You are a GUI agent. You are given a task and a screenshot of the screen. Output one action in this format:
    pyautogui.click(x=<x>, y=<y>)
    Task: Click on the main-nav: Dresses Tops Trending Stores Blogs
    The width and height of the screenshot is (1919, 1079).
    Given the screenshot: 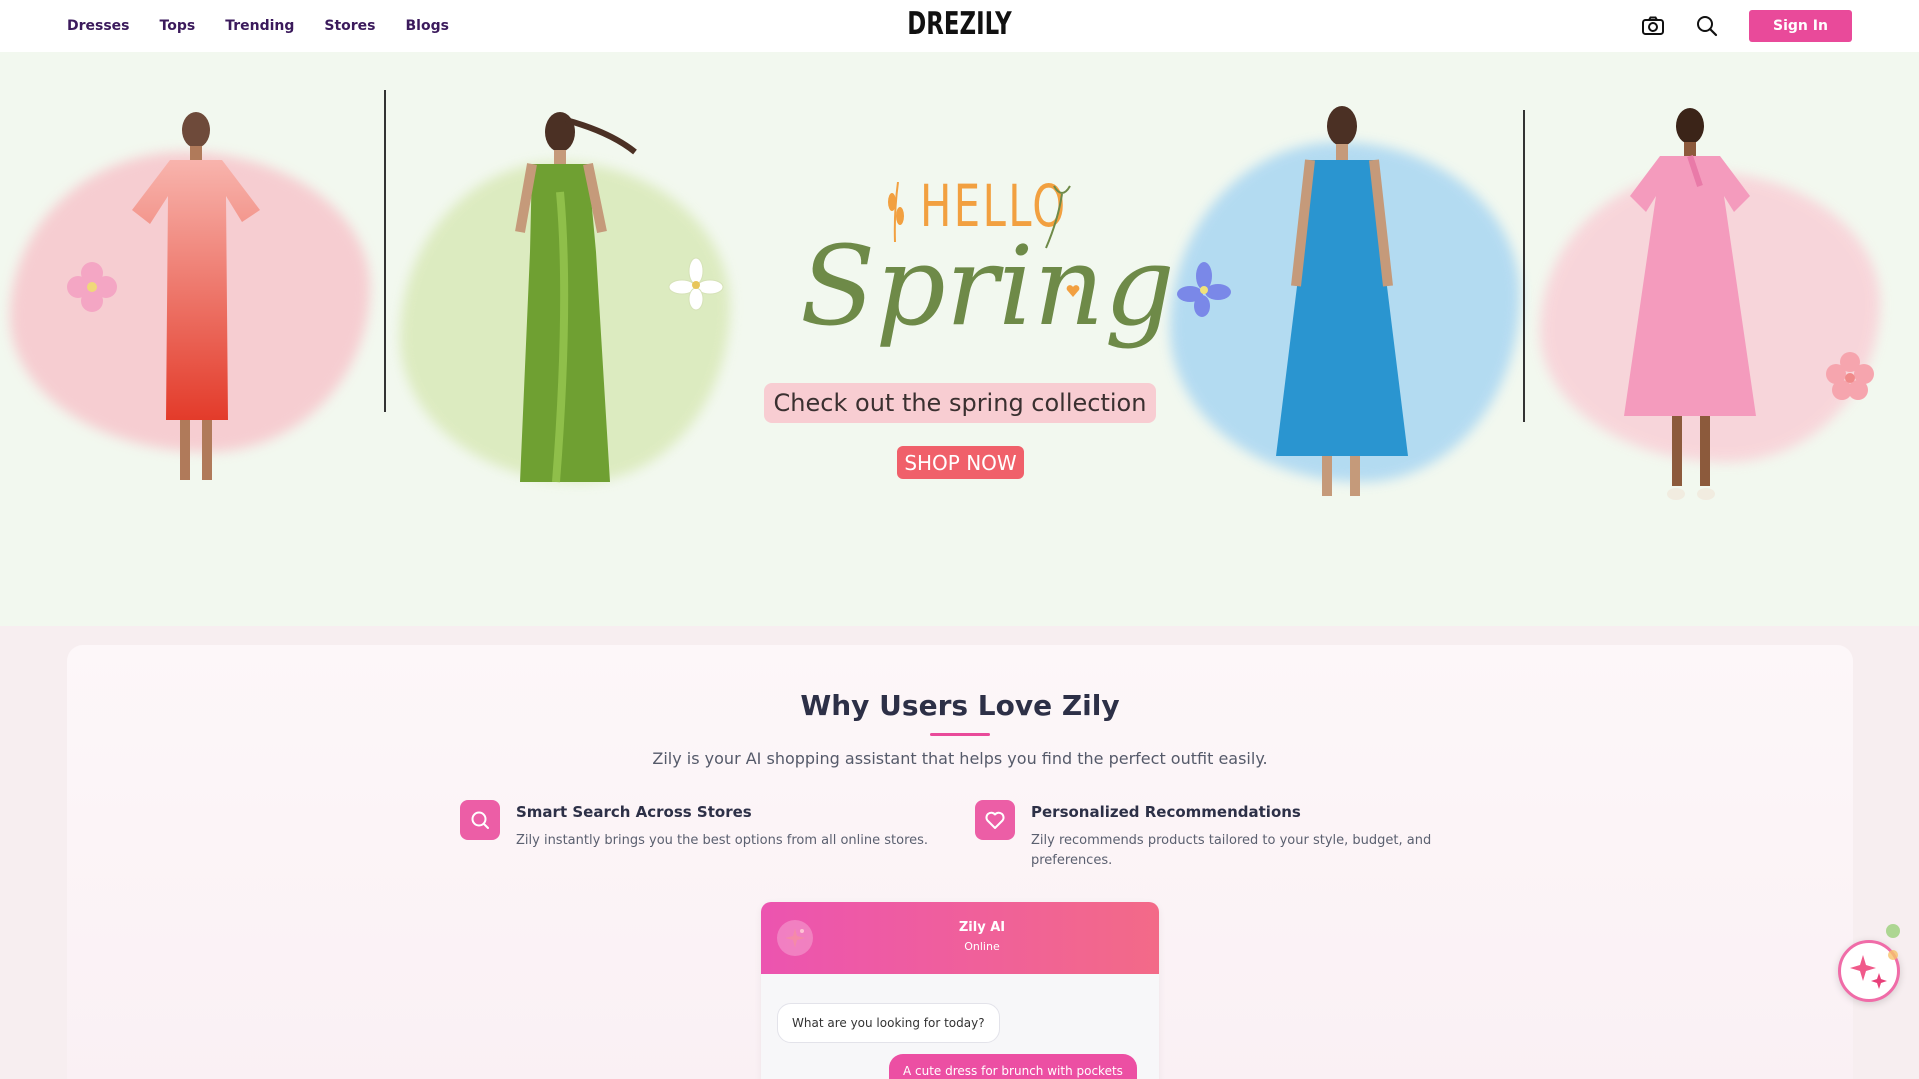 What is the action you would take?
    pyautogui.click(x=258, y=26)
    